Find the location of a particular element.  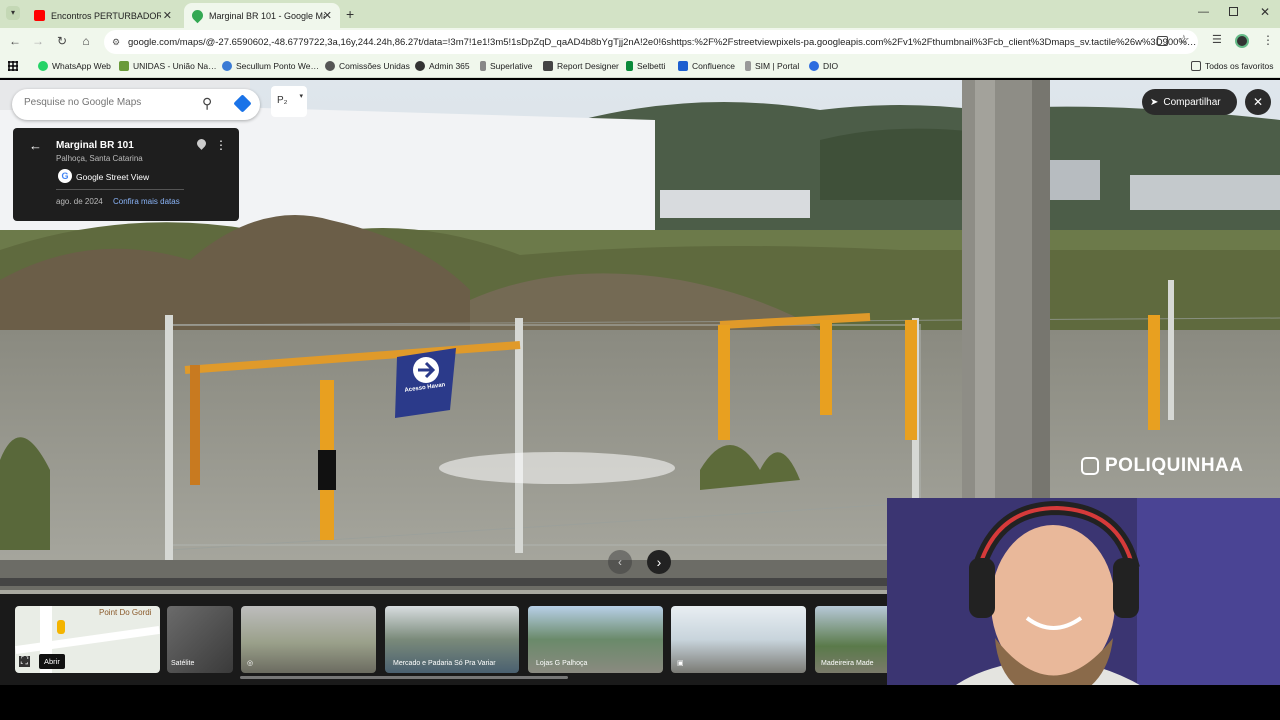

pegman-icon is located at coordinates (61, 627).